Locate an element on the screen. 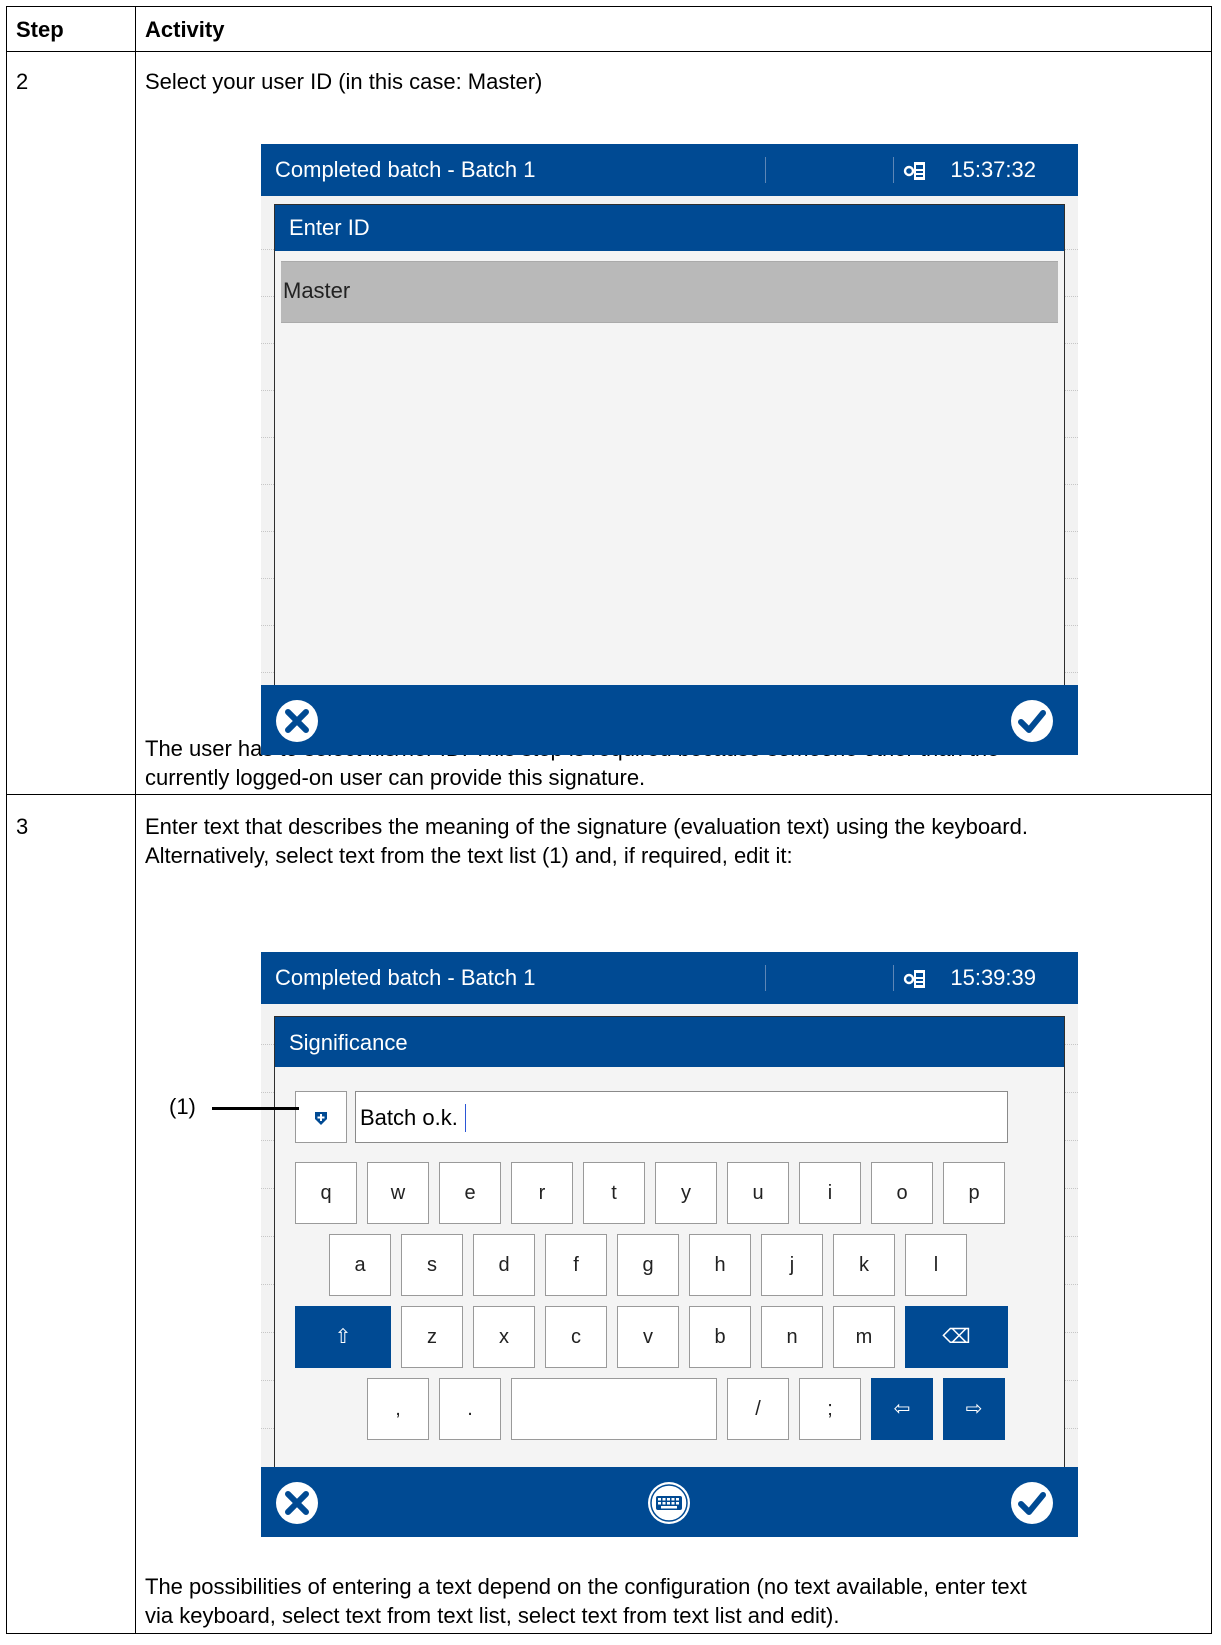 This screenshot has width=1221, height=1645. key: v is located at coordinates (648, 1337).